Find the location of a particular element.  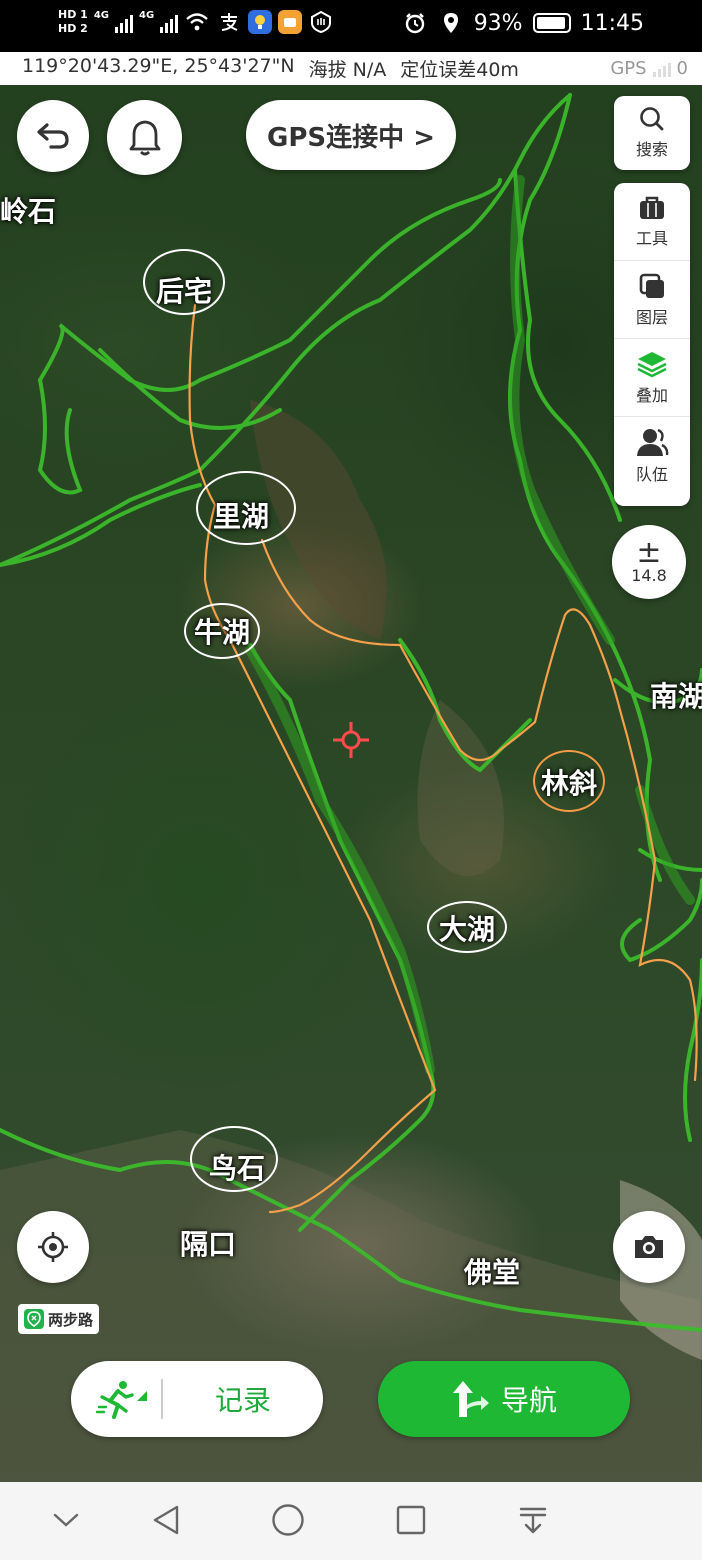

system-back-button is located at coordinates (166, 1520).